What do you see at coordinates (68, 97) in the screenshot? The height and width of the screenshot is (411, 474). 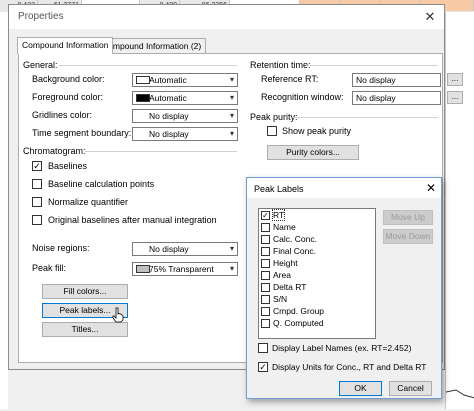 I see `foreground-color-label: Foreground color:` at bounding box center [68, 97].